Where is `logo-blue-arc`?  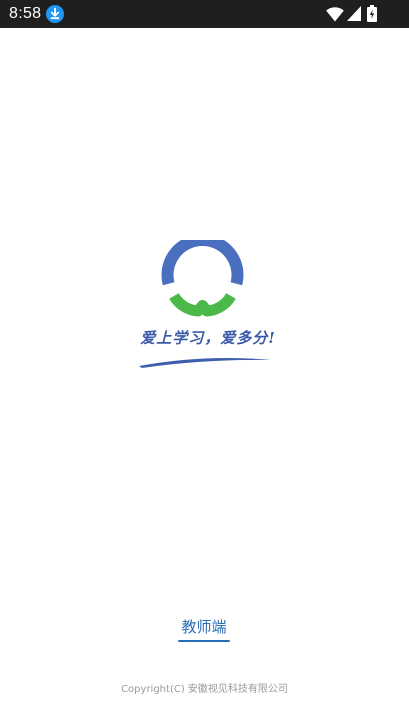
logo-blue-arc is located at coordinates (202, 263).